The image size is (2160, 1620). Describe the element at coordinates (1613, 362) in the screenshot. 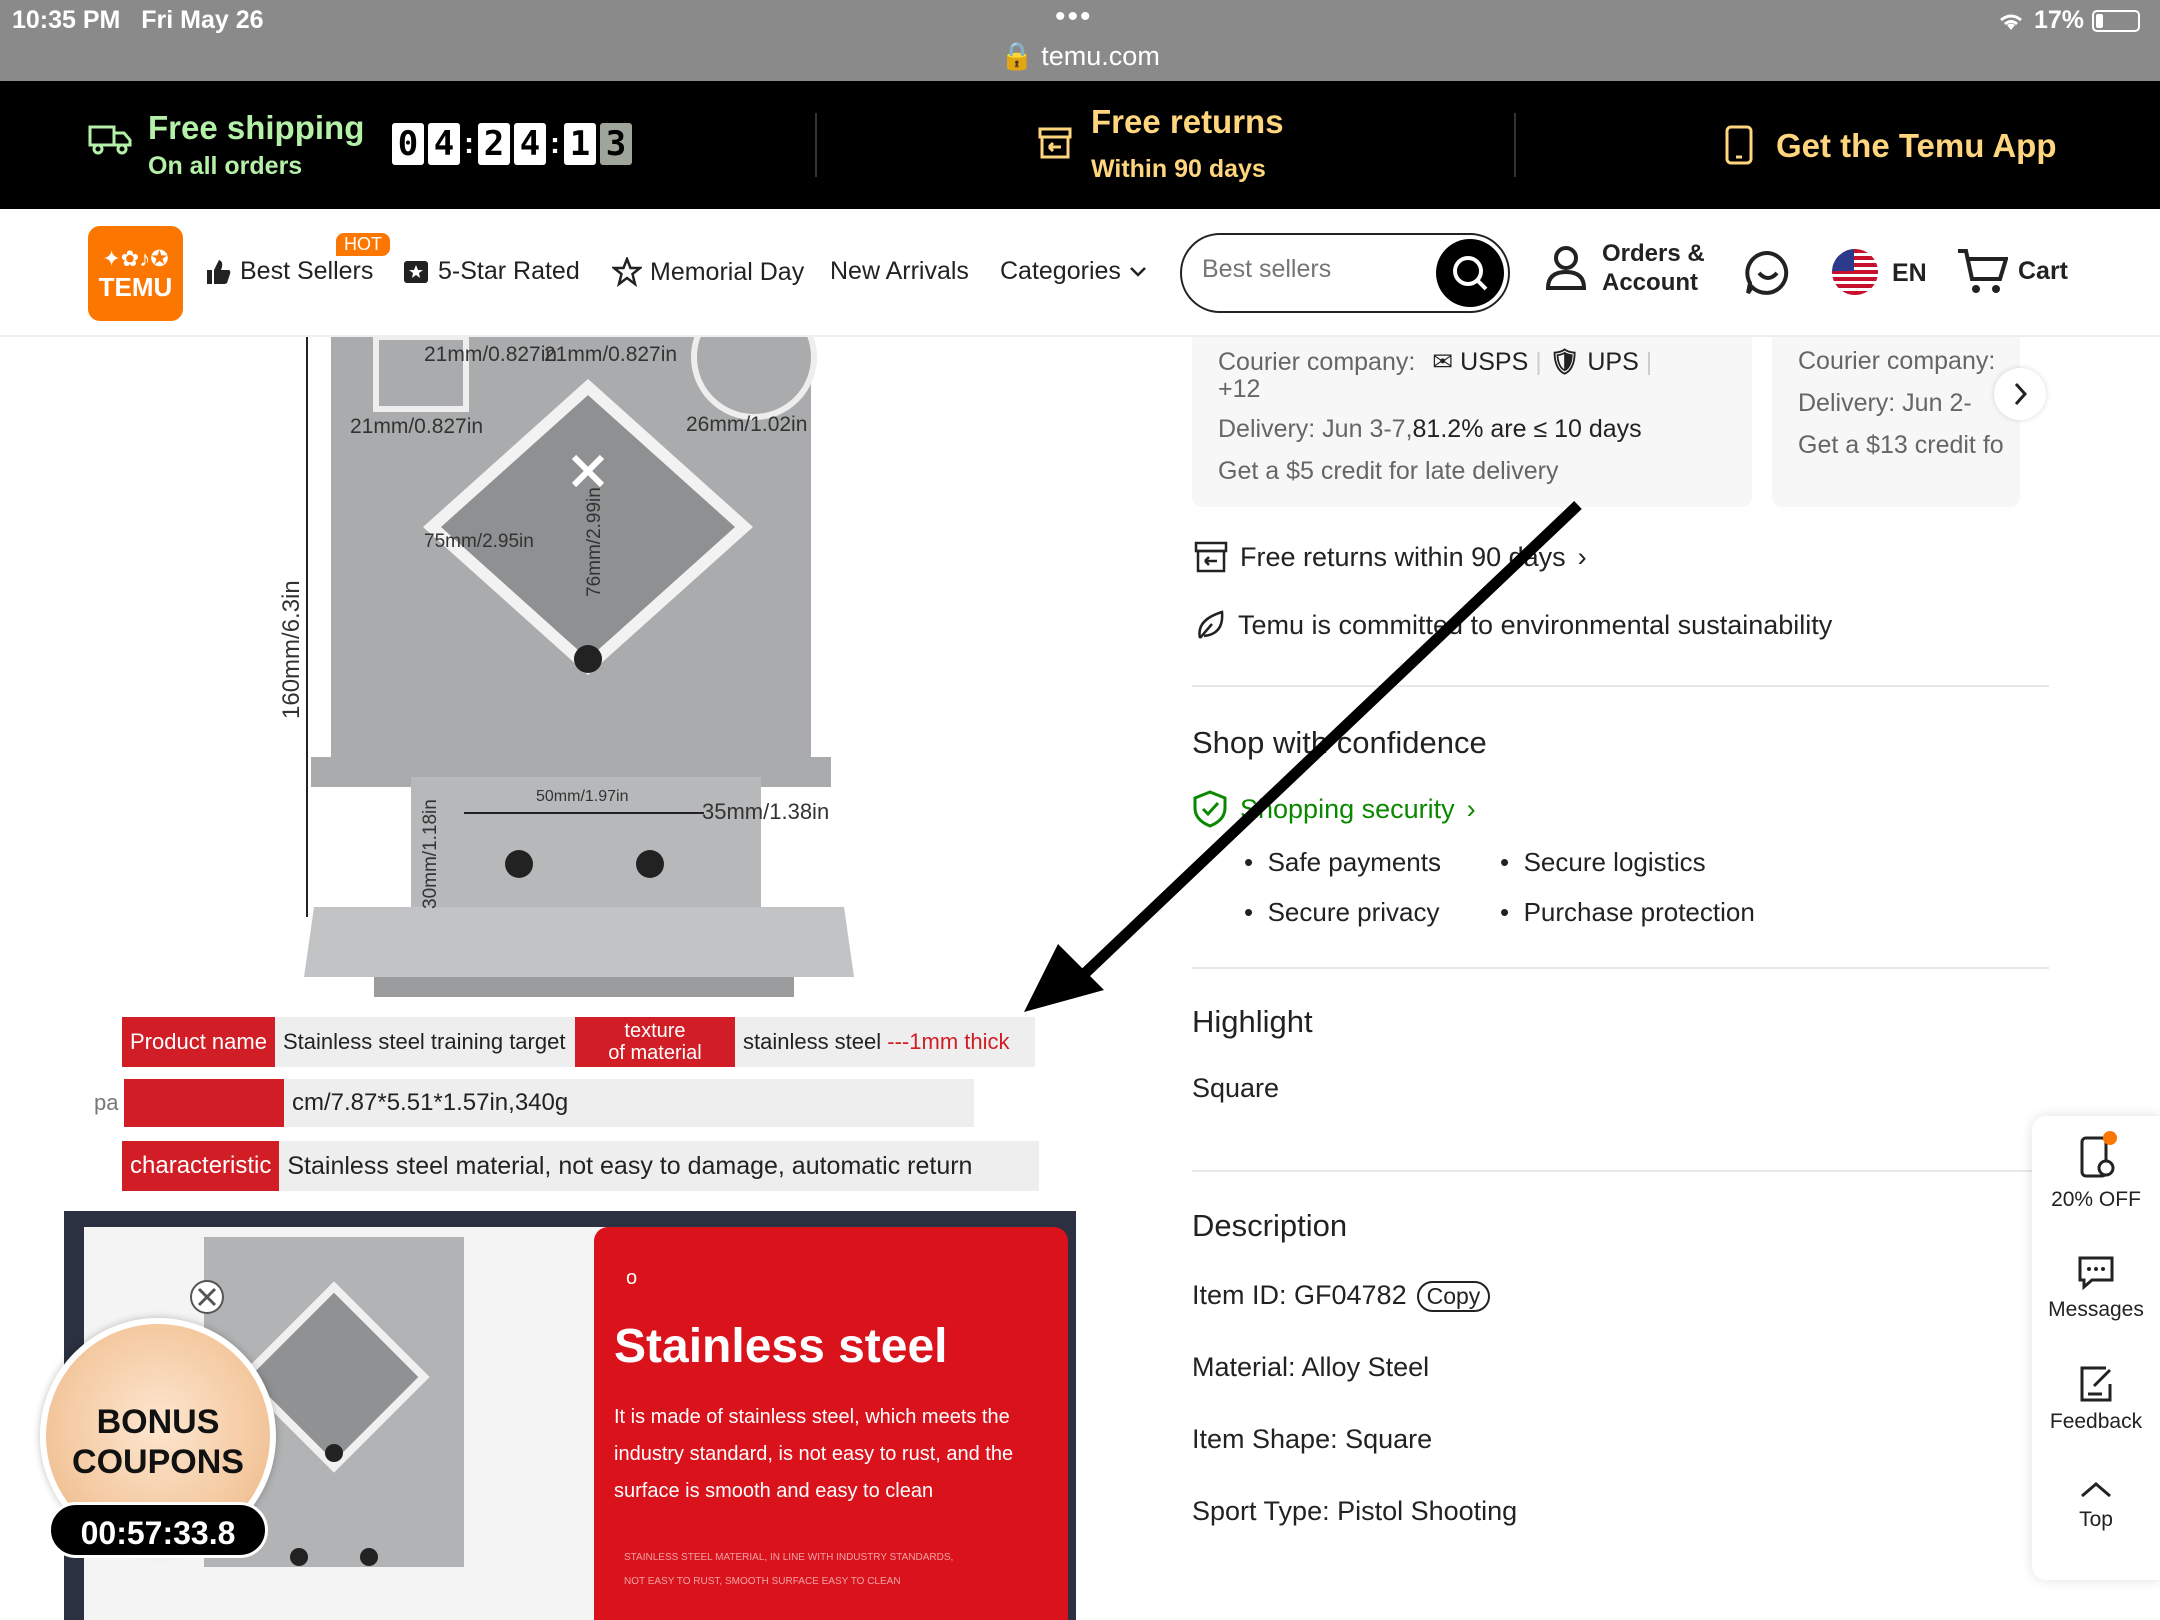

I see `courier-ups: UPS` at that location.